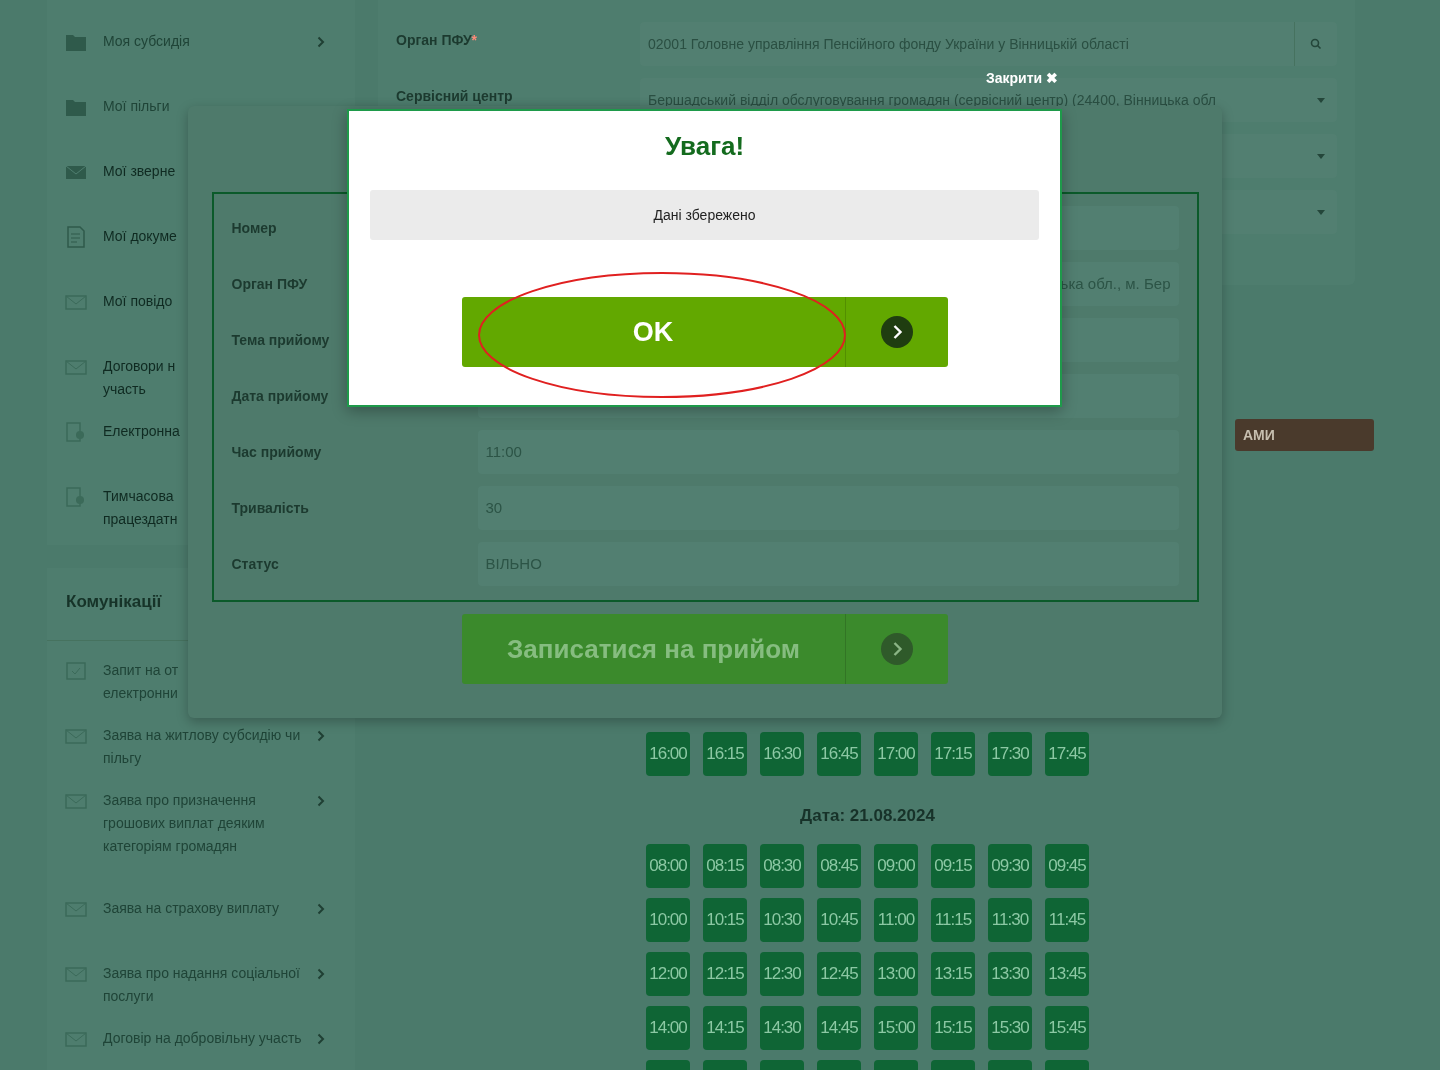  What do you see at coordinates (1010, 974) in the screenshot?
I see `time-slot-button: 13:30` at bounding box center [1010, 974].